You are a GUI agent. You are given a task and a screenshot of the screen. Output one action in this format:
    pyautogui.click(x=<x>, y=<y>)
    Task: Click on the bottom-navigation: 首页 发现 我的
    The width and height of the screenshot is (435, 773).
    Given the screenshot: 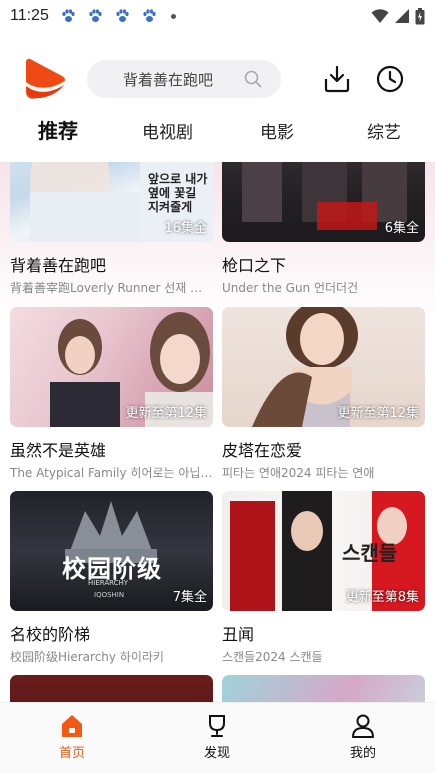 What is the action you would take?
    pyautogui.click(x=217, y=737)
    